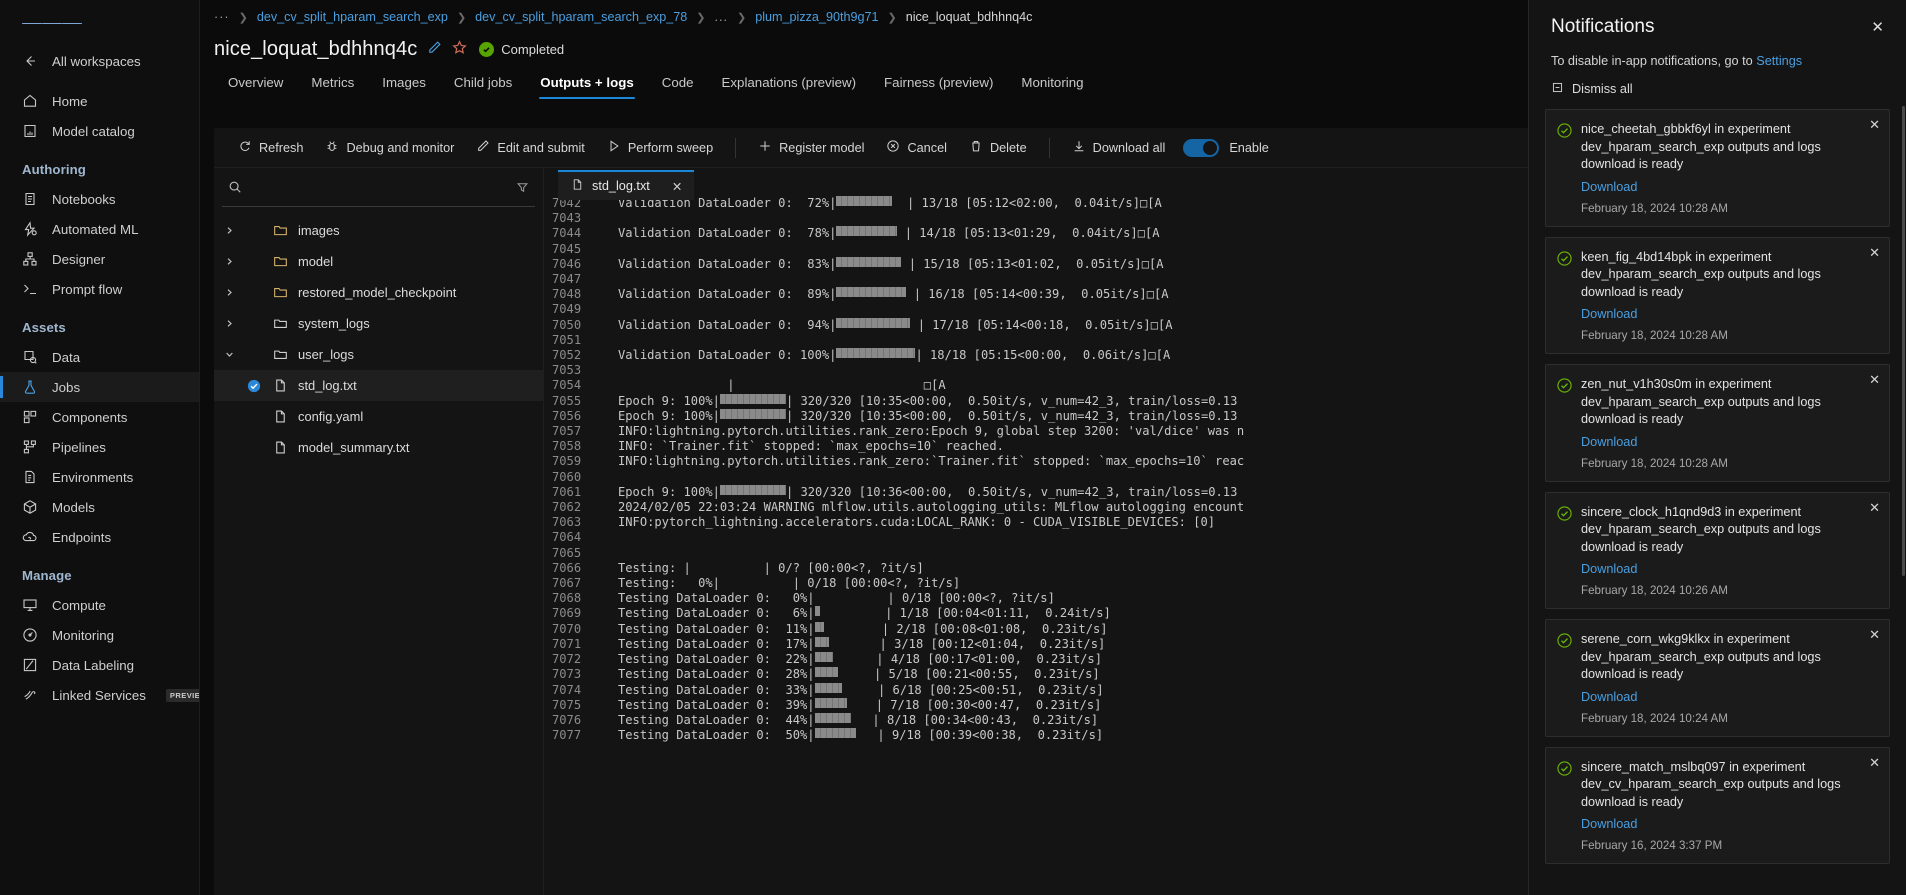  I want to click on sidebar-item-designer: Designer, so click(99, 259).